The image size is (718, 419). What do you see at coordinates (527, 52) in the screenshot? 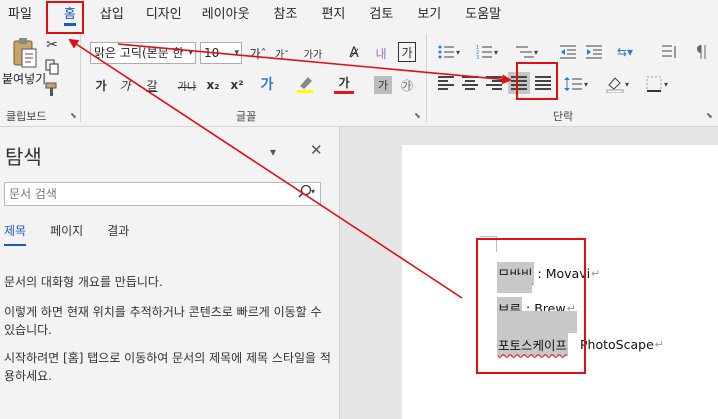
I see `multilevel-list-icon: ▾` at bounding box center [527, 52].